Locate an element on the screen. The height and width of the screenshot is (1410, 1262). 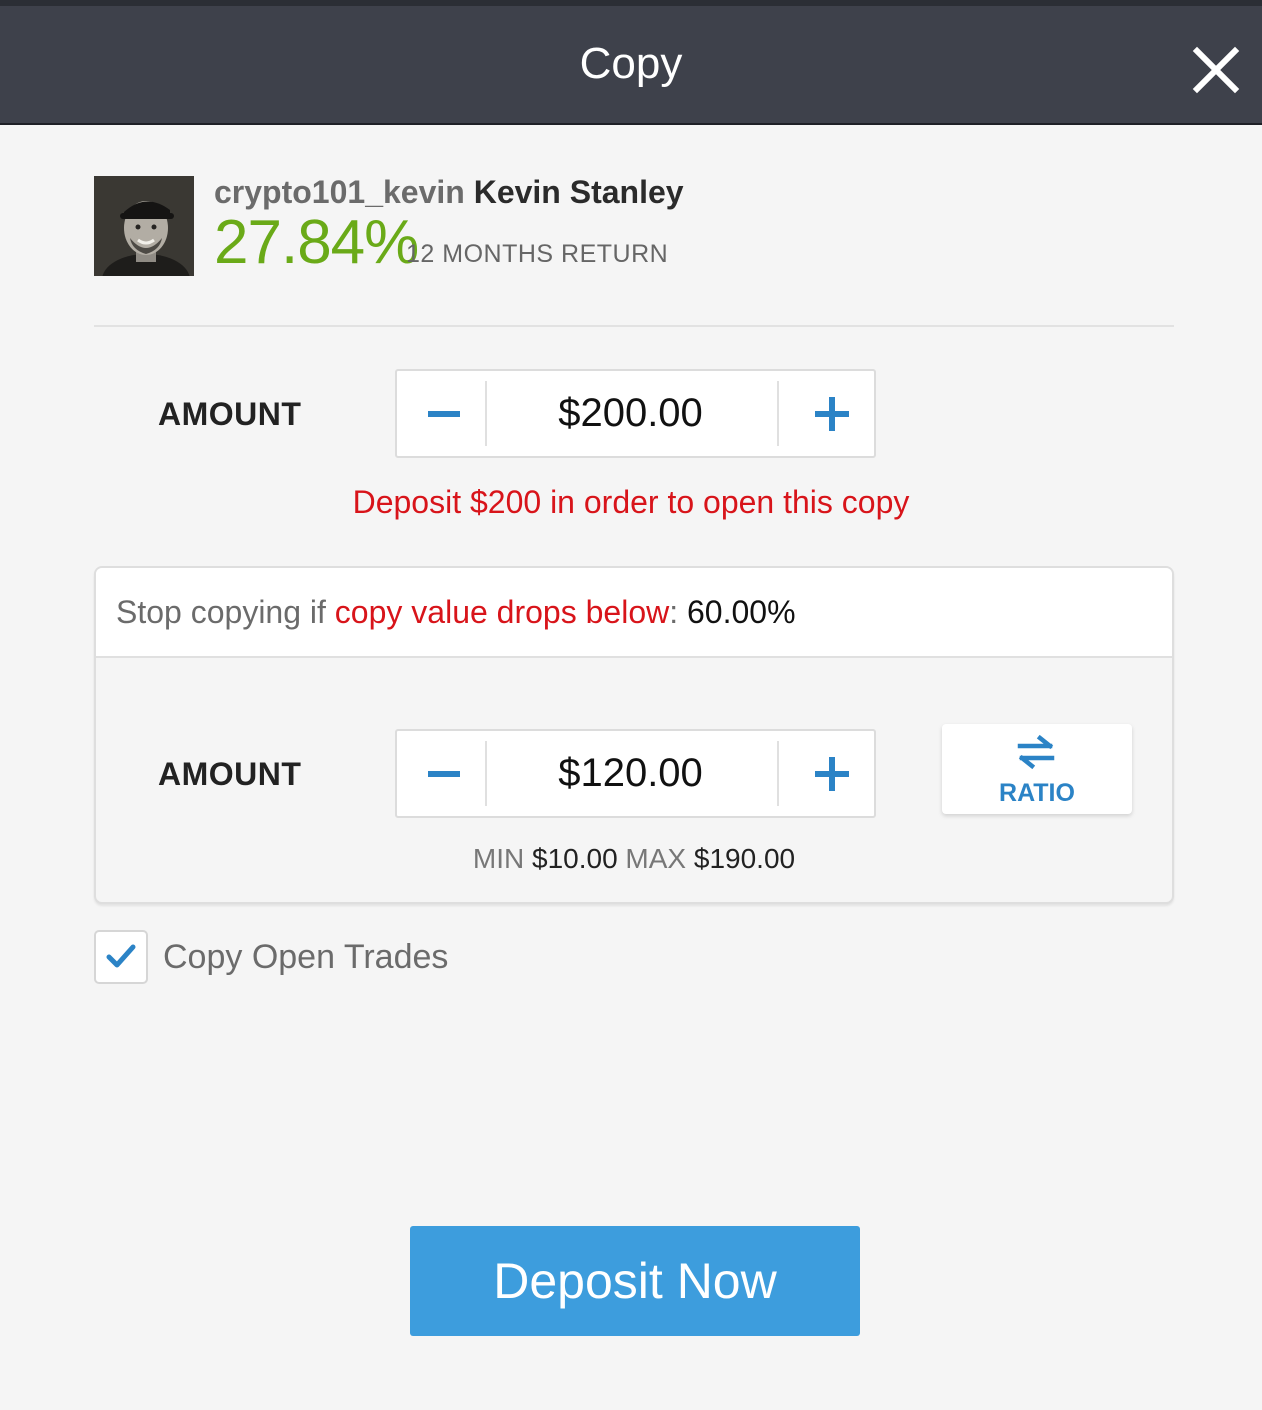
return-value: 27.84% is located at coordinates (316, 242).